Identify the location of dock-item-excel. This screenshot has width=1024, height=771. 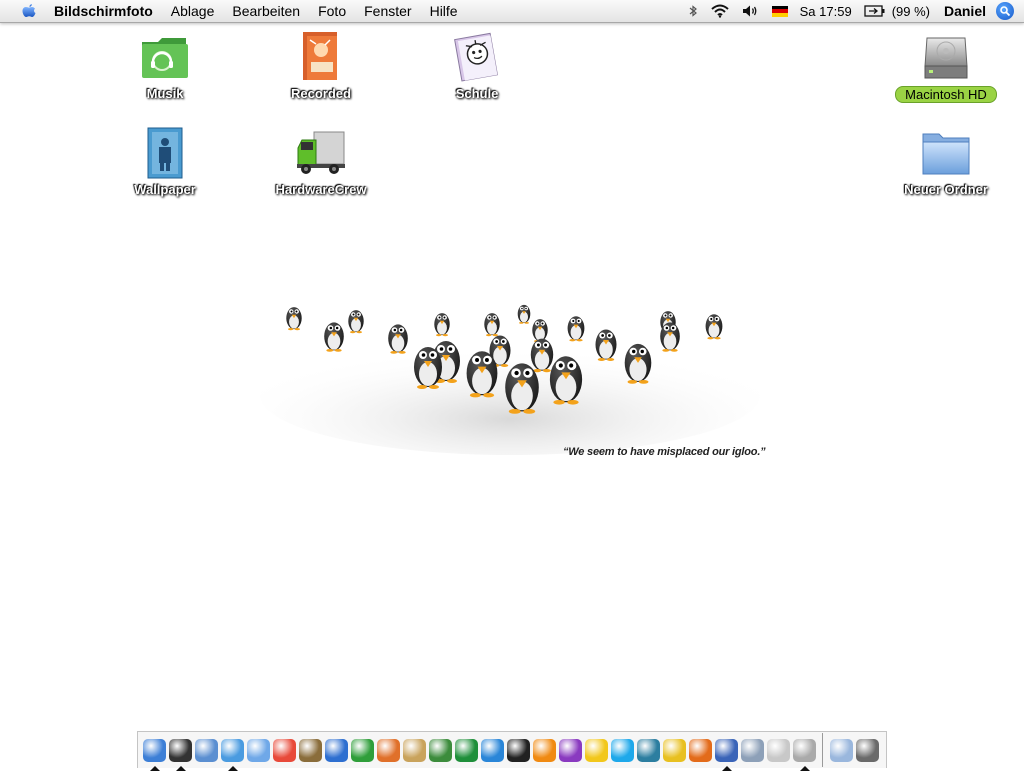
(362, 750).